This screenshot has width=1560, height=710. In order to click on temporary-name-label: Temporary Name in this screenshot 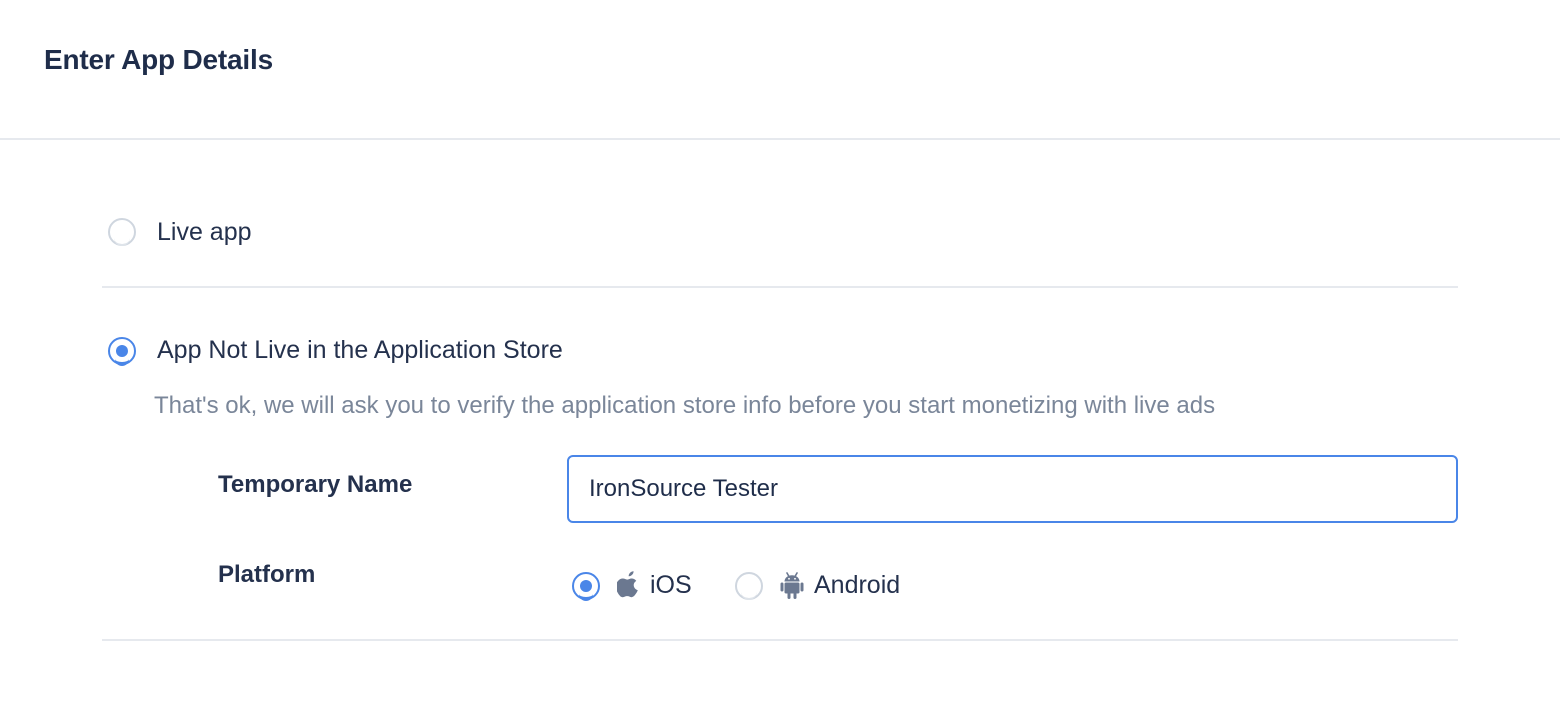, I will do `click(315, 484)`.